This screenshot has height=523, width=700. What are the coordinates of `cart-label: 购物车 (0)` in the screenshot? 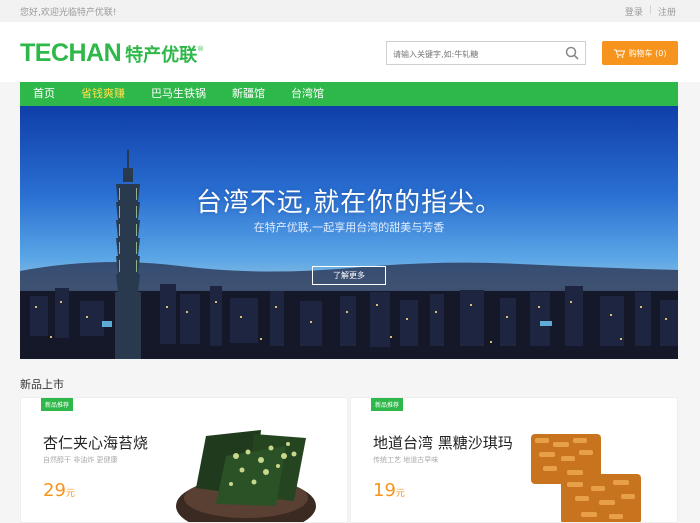 It's located at (647, 53).